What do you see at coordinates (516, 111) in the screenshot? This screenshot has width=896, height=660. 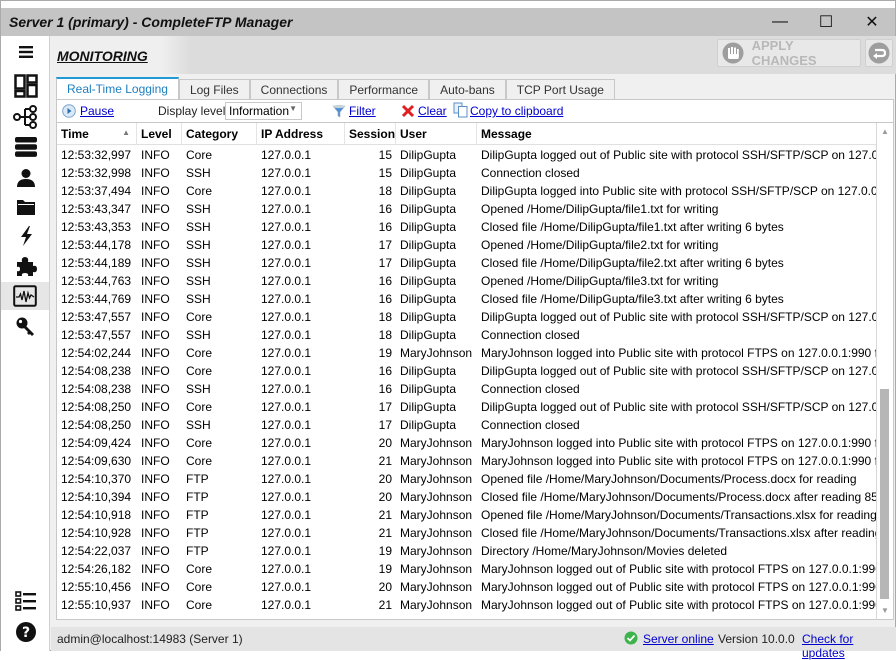 I see `copy-to-clipboard-link: Copy to clipboard` at bounding box center [516, 111].